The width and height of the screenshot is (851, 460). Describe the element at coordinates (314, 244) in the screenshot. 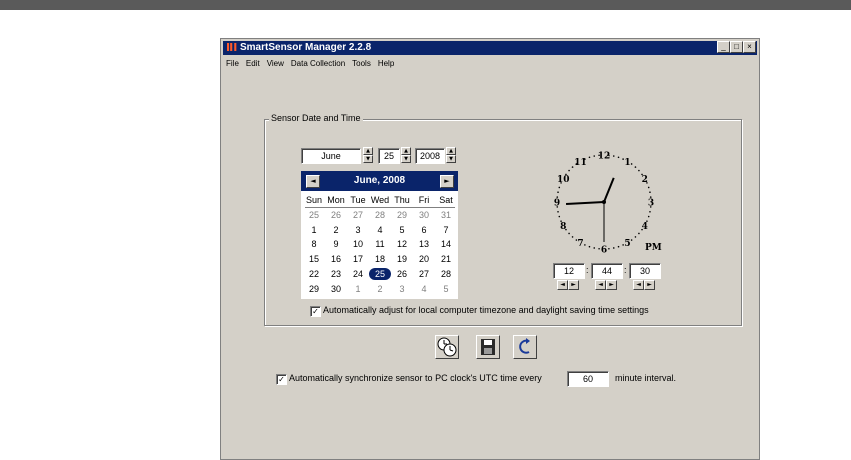

I see `calendar-day: 8` at that location.